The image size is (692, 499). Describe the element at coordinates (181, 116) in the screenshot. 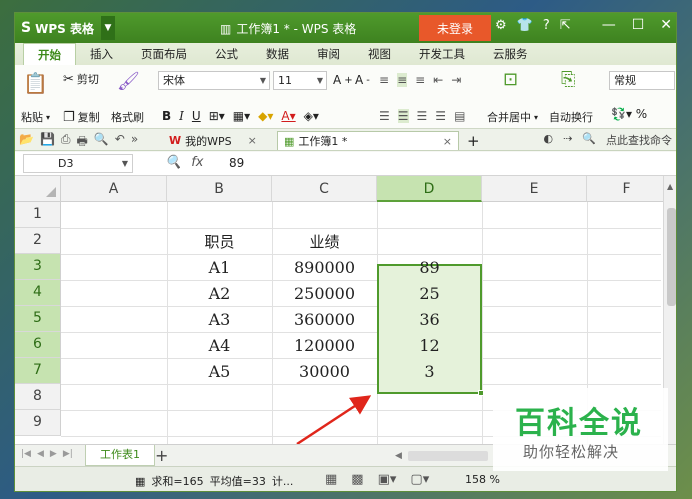

I see `italic-icon: I` at that location.